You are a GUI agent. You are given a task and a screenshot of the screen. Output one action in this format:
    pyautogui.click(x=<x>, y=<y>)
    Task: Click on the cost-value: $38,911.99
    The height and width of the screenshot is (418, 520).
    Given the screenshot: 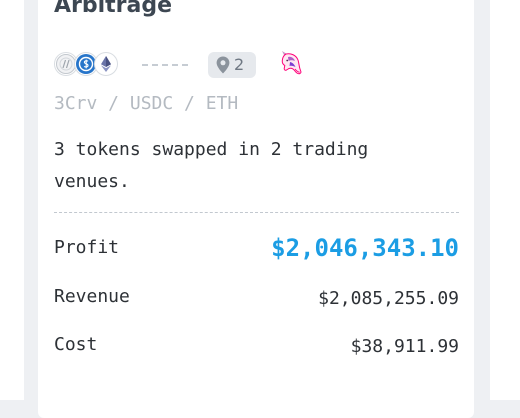 What is the action you would take?
    pyautogui.click(x=404, y=346)
    